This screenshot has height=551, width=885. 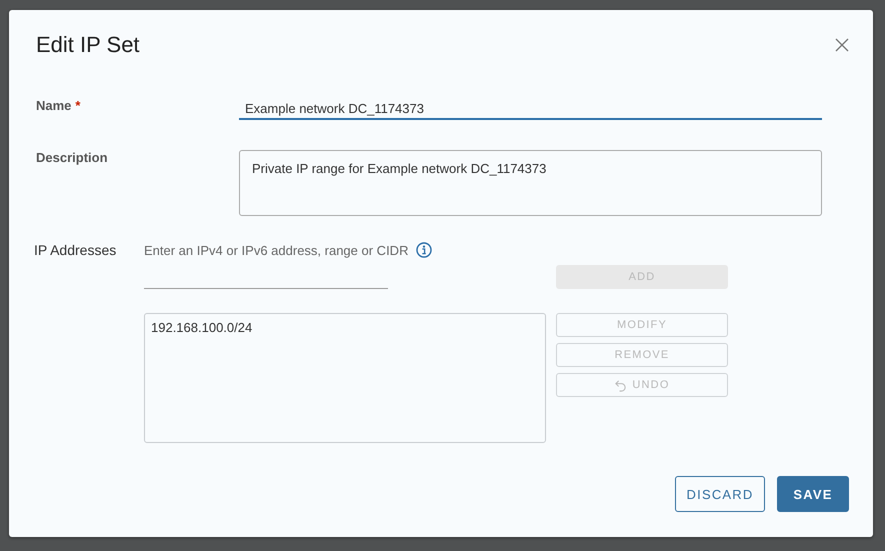 What do you see at coordinates (345, 327) in the screenshot?
I see `list-item: 192.168.100.0/24` at bounding box center [345, 327].